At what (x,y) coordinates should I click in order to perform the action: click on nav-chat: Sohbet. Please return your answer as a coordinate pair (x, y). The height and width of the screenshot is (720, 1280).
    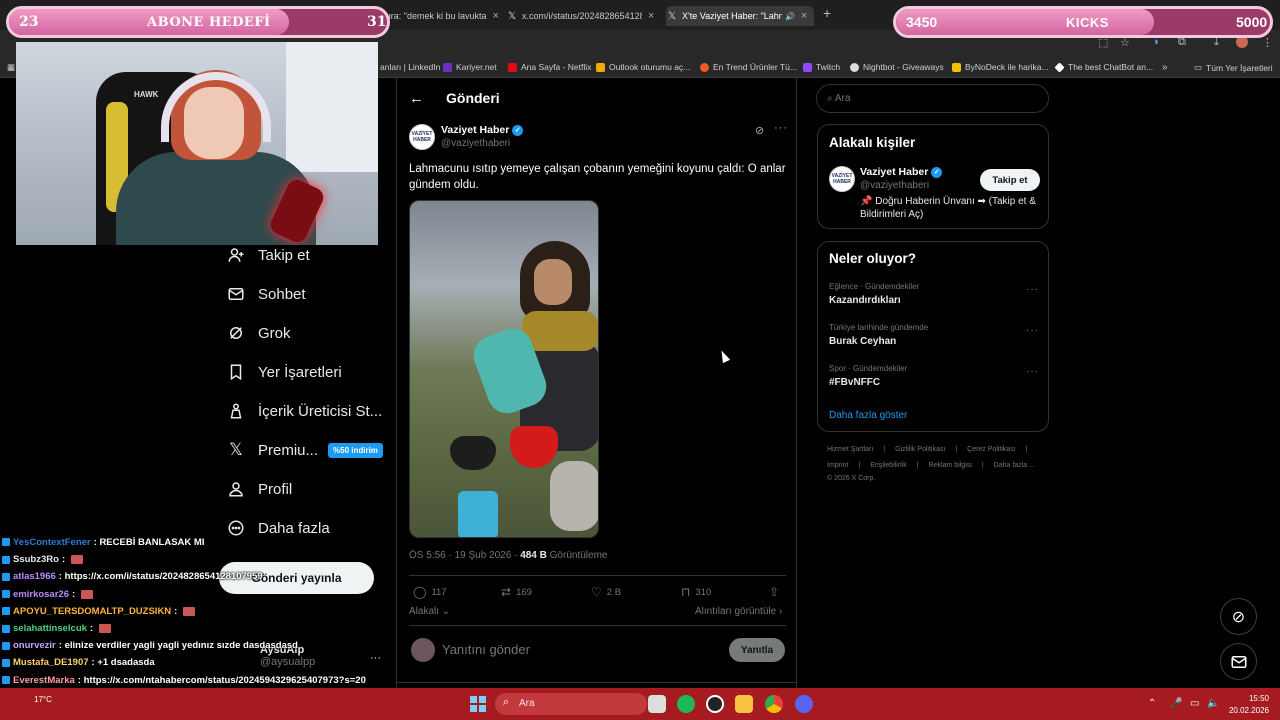
    Looking at the image, I should click on (266, 294).